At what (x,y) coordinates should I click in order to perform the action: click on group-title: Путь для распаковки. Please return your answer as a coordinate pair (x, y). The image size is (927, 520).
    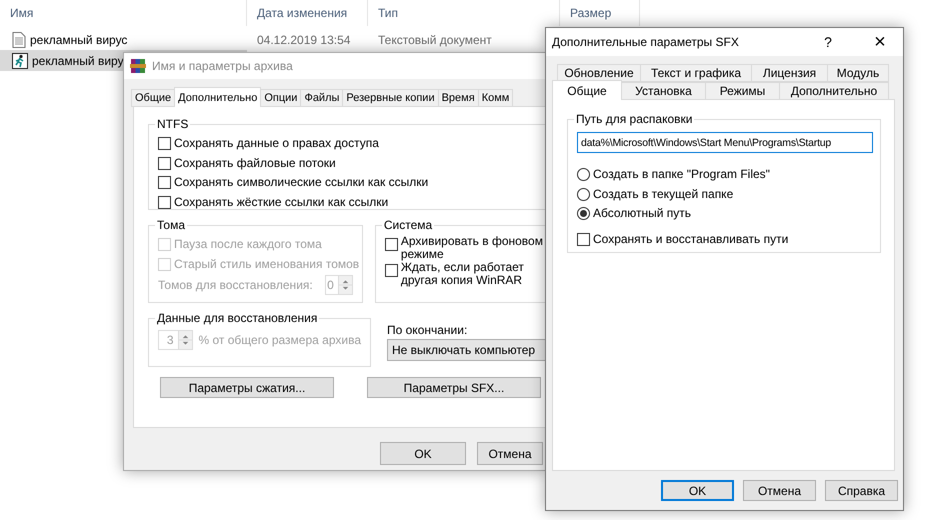
    Looking at the image, I should click on (634, 119).